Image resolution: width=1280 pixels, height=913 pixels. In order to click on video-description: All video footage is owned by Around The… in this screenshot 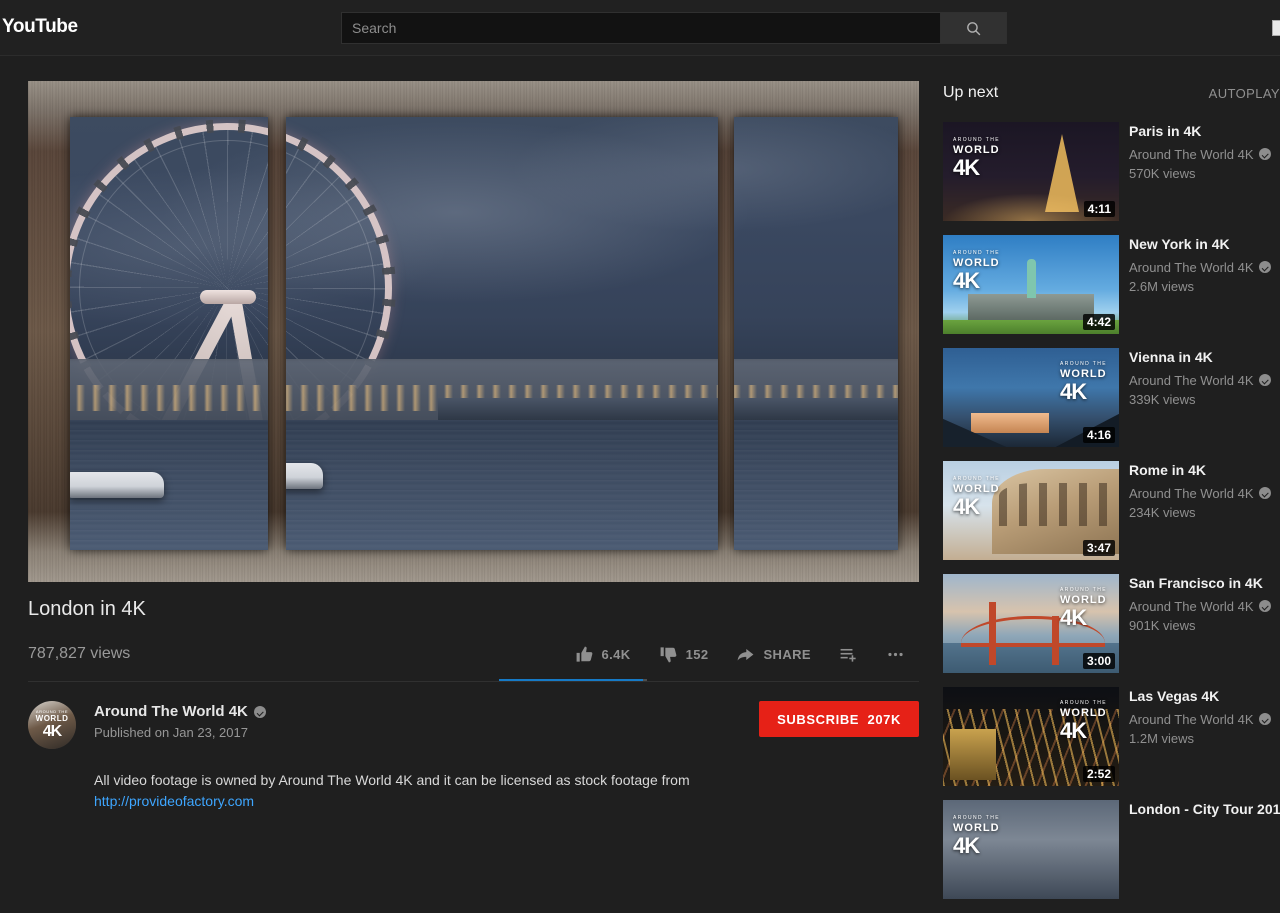, I will do `click(444, 791)`.